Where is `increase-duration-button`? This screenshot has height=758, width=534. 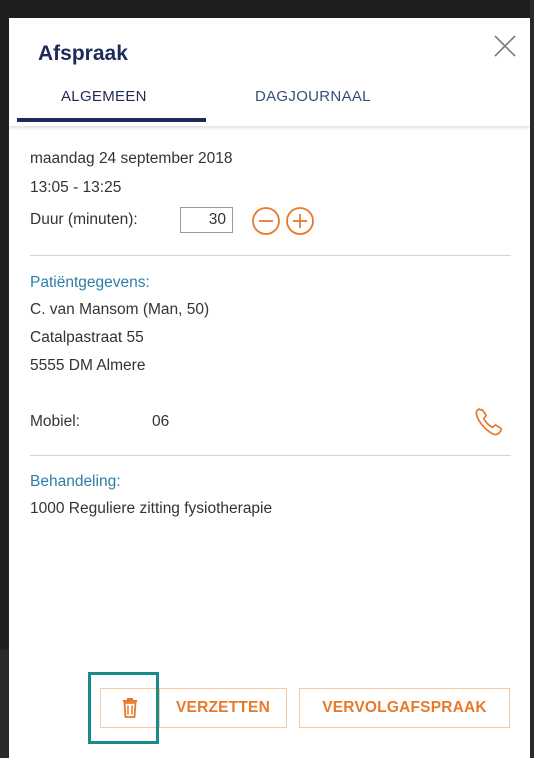 increase-duration-button is located at coordinates (300, 221).